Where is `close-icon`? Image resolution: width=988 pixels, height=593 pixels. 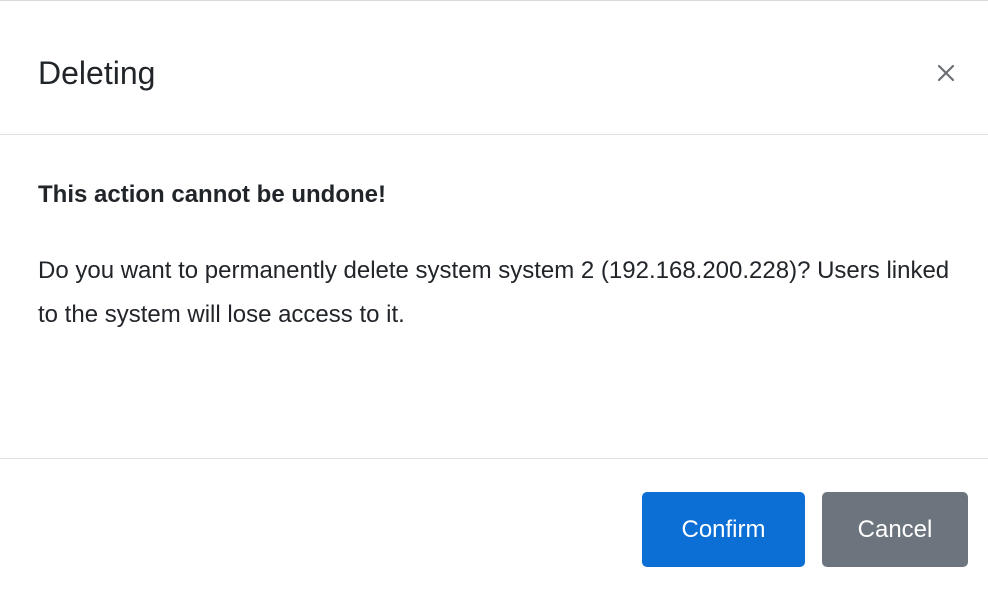
close-icon is located at coordinates (946, 73).